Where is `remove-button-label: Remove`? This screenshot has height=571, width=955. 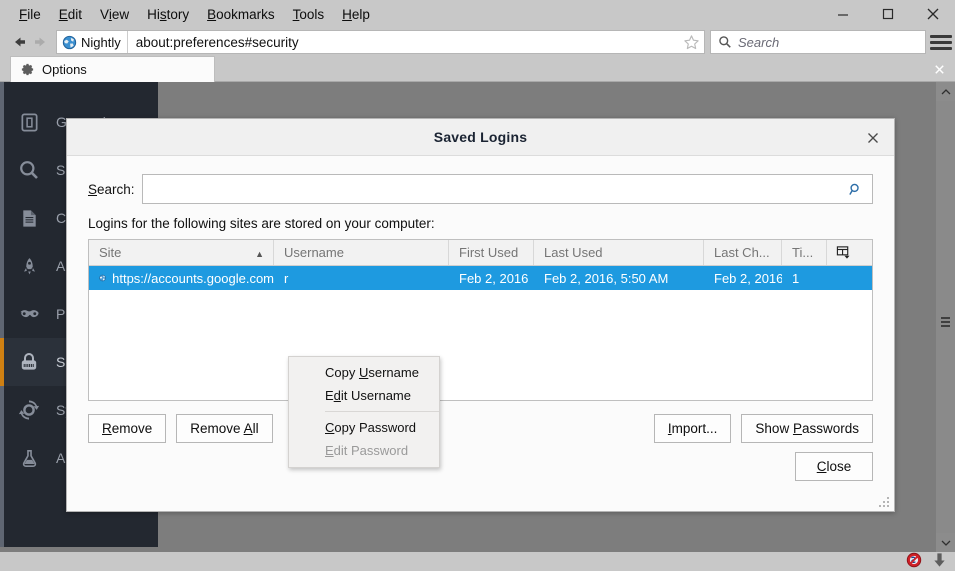 remove-button-label: Remove is located at coordinates (127, 428).